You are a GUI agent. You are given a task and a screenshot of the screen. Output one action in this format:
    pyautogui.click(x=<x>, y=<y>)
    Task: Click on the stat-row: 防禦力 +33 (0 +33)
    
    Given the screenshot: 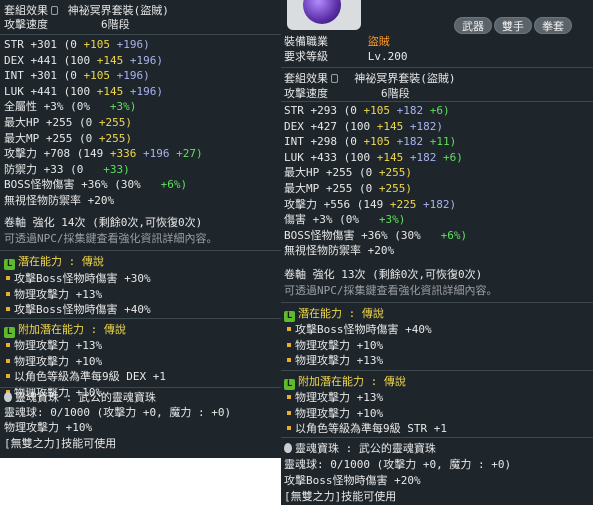 What is the action you would take?
    pyautogui.click(x=67, y=170)
    